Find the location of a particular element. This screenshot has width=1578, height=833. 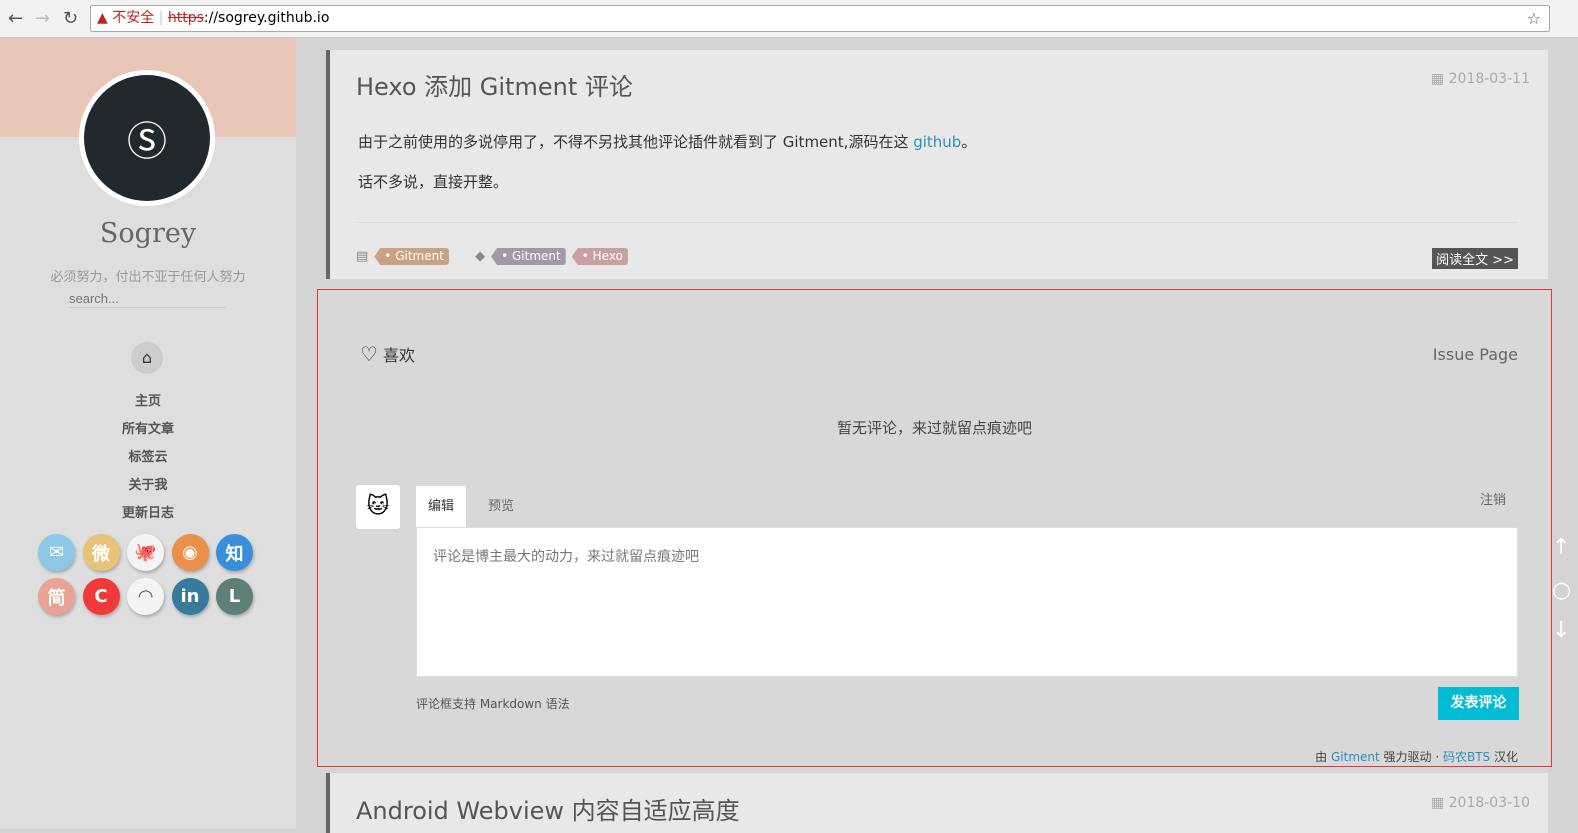

post-title: Android Webview 内容自适应高度 is located at coordinates (548, 808).